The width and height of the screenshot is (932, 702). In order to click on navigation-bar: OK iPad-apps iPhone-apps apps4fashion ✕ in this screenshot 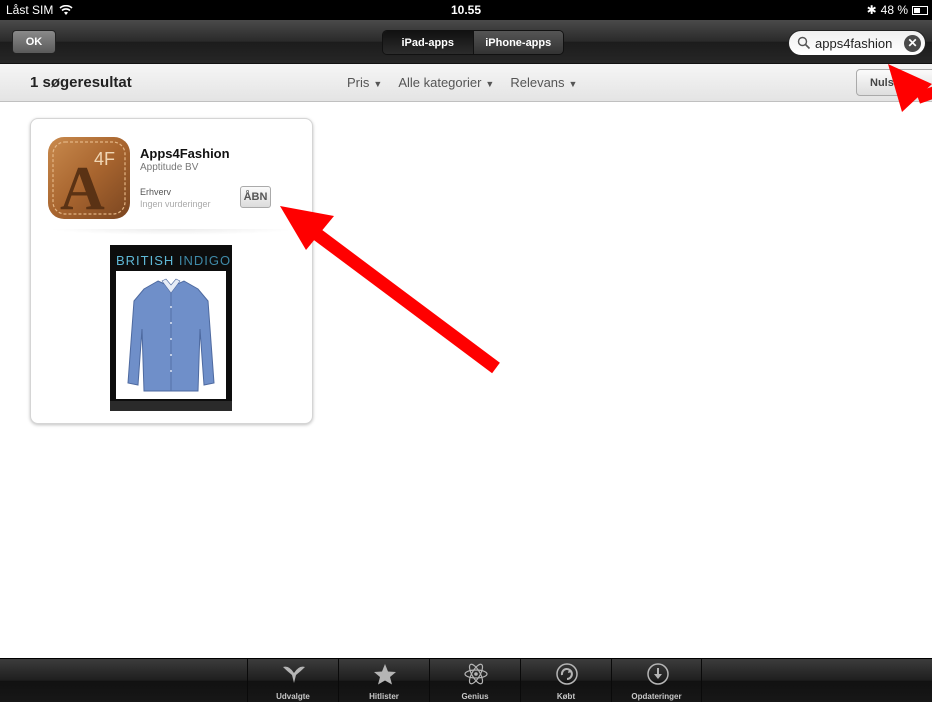, I will do `click(466, 42)`.